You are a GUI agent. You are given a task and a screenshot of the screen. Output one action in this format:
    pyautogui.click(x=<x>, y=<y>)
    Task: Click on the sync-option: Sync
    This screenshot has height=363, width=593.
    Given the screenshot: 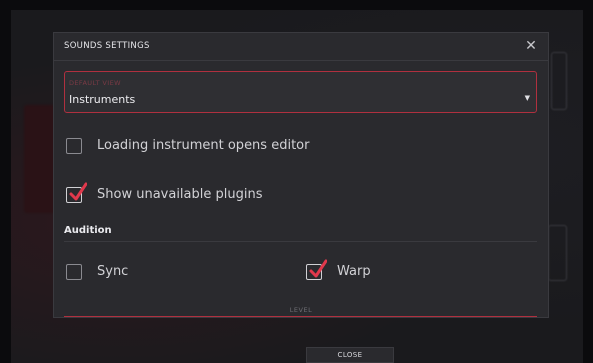 What is the action you would take?
    pyautogui.click(x=116, y=273)
    